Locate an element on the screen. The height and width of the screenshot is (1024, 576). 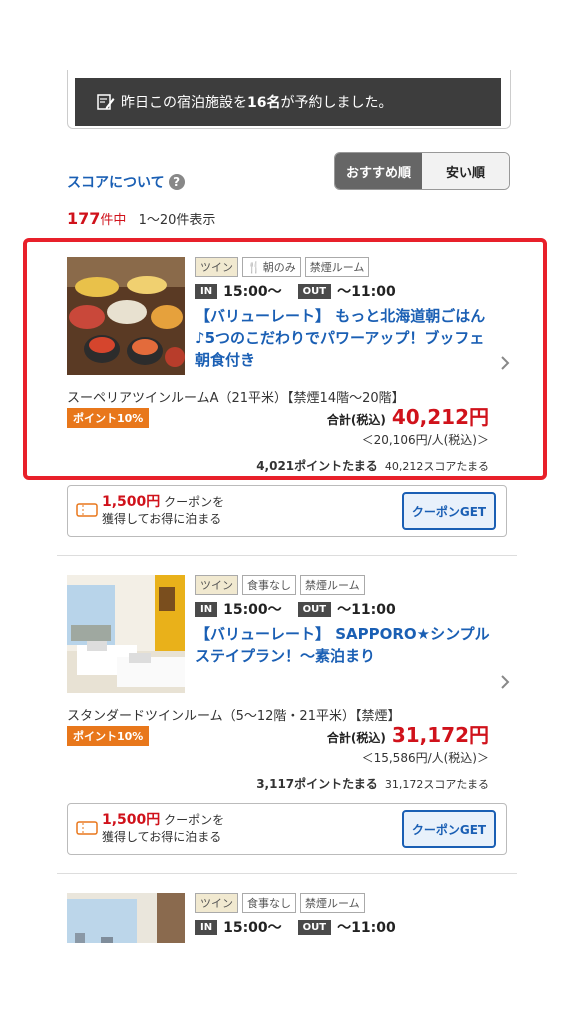
sort-cheapest-button: 安い順 is located at coordinates (465, 171).